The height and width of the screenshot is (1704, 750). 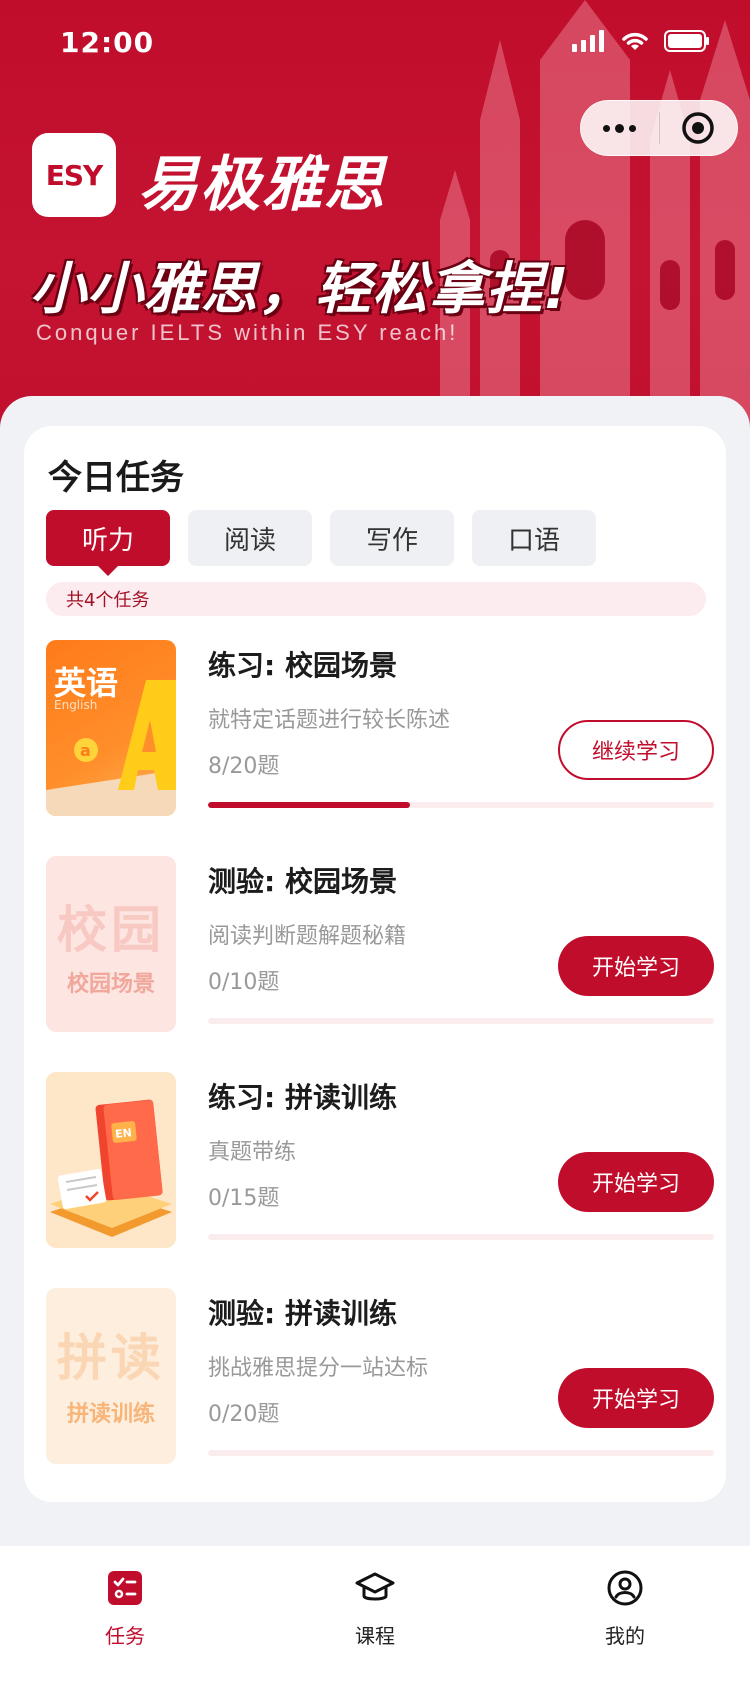 What do you see at coordinates (686, 41) in the screenshot?
I see `battery-icon` at bounding box center [686, 41].